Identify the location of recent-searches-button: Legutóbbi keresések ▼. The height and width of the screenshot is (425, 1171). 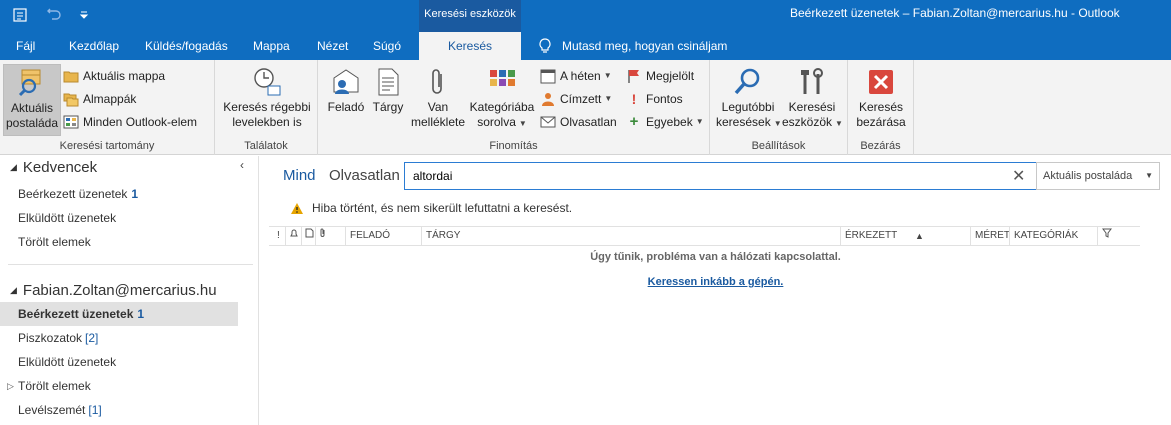
(749, 97).